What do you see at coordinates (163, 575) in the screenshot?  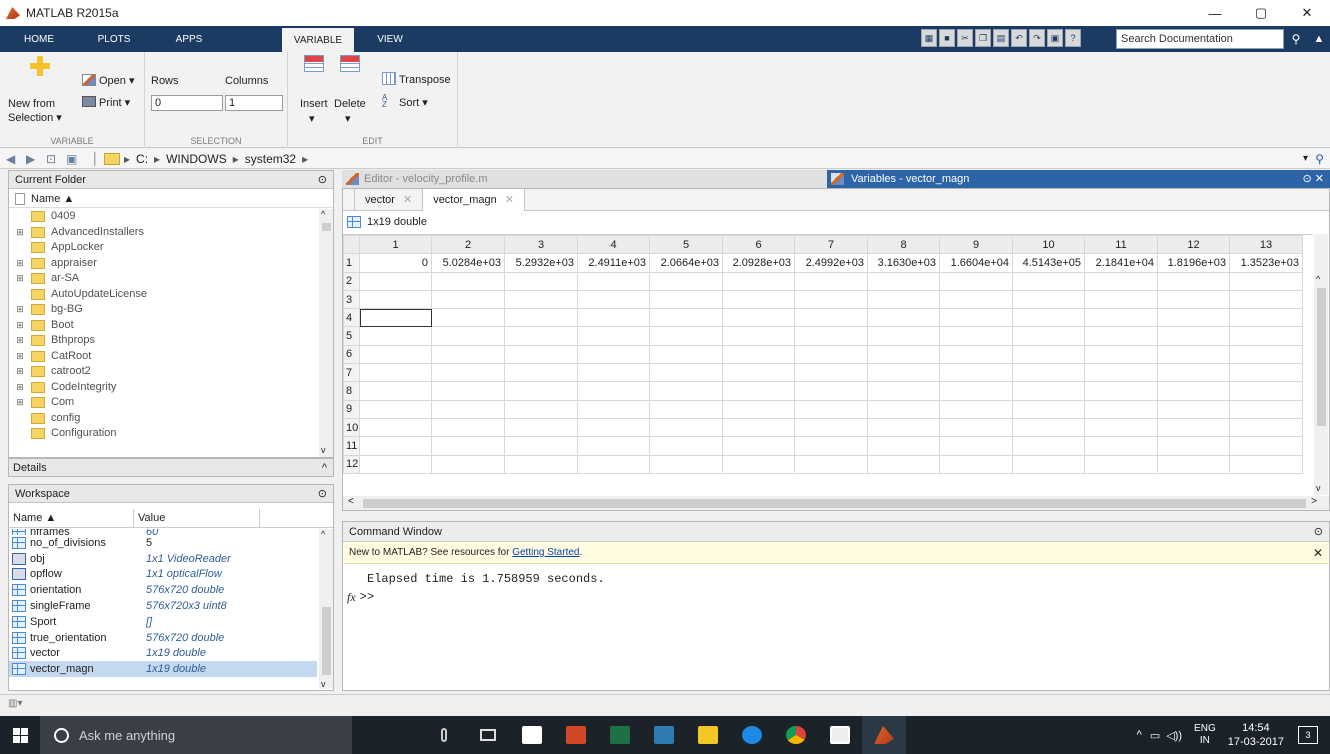 I see `table-row: opflow 1x1 opticalFlow` at bounding box center [163, 575].